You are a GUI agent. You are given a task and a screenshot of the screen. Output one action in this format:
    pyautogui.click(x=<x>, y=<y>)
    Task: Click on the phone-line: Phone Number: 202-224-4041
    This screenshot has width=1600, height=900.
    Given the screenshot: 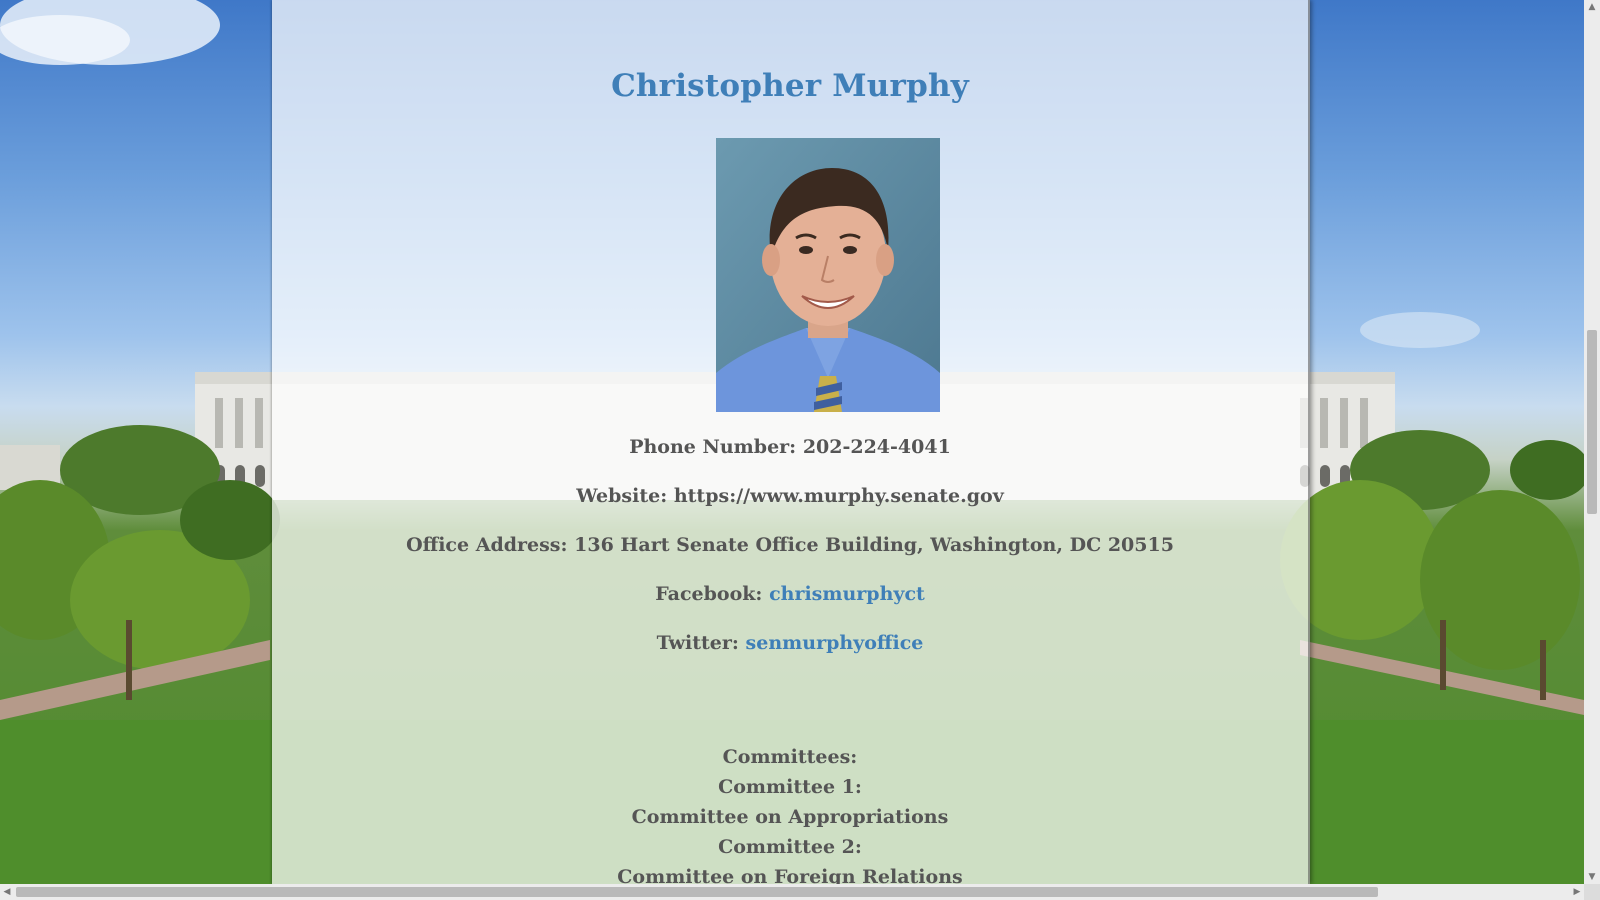 What is the action you would take?
    pyautogui.click(x=790, y=447)
    